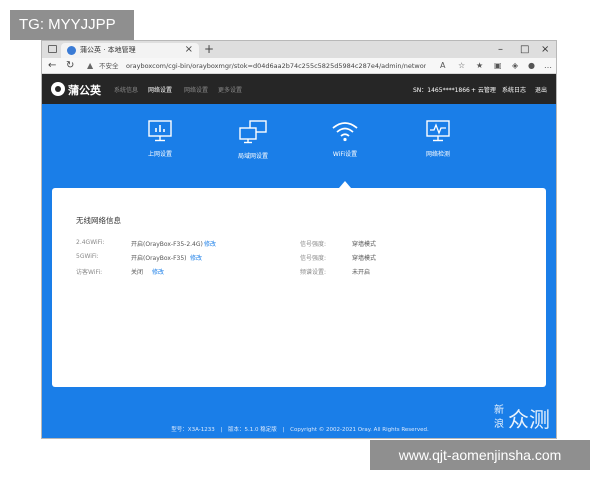  Describe the element at coordinates (438, 131) in the screenshot. I see `network-monitor-icon` at that location.